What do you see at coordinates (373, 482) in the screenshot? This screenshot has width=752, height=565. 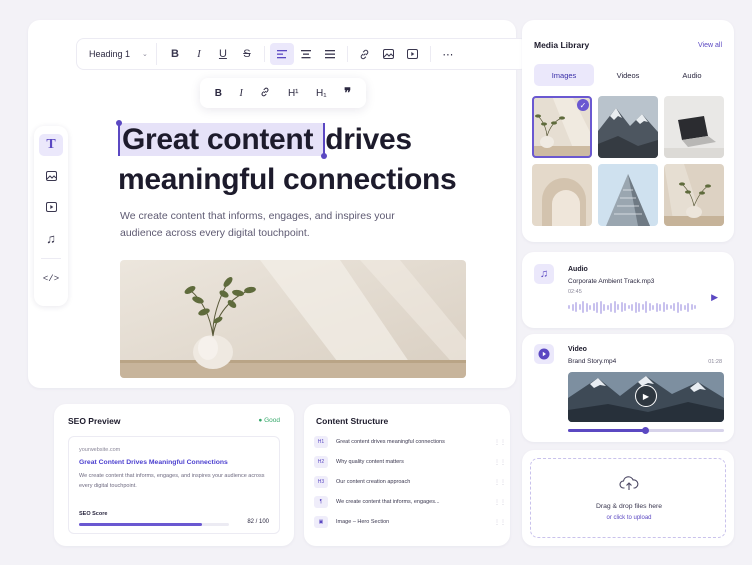 I see `structure-text: Our content creation approach` at bounding box center [373, 482].